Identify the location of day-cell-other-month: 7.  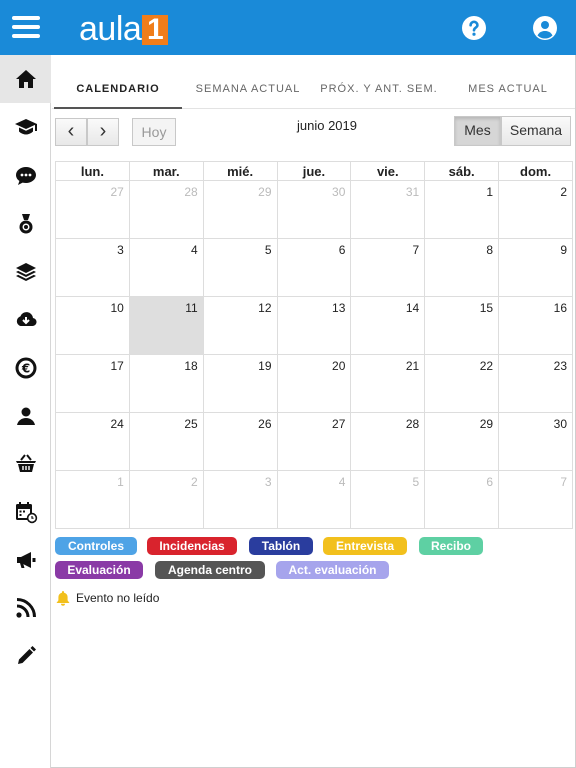
(535, 499).